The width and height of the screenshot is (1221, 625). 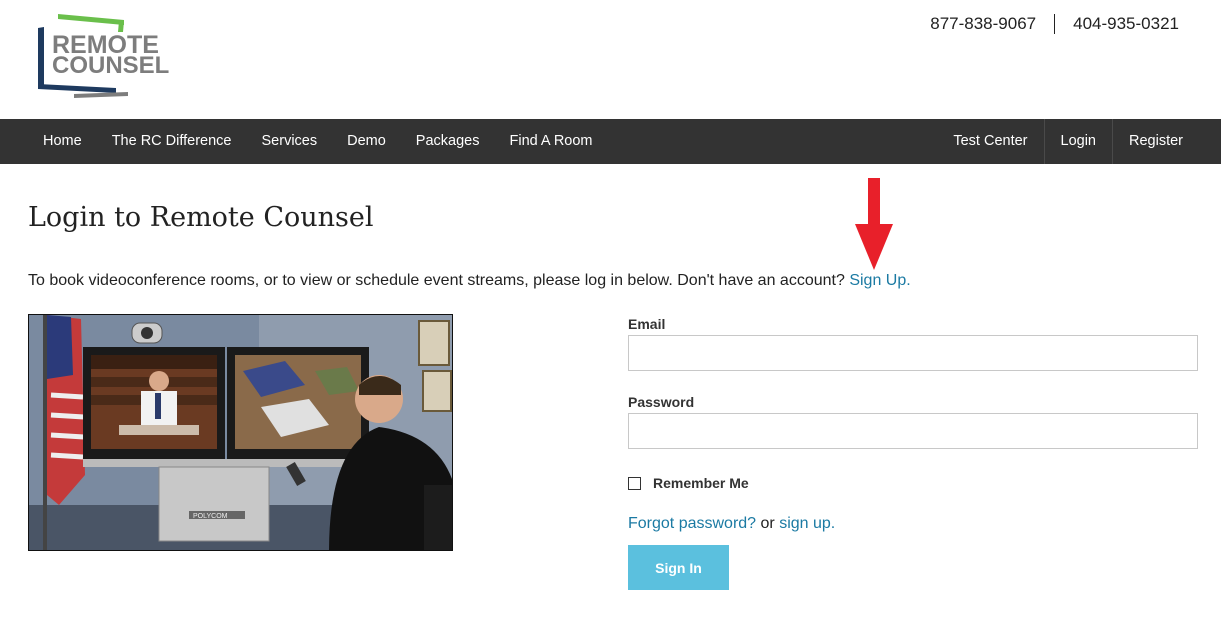 I want to click on nav-home: Home, so click(x=62, y=141).